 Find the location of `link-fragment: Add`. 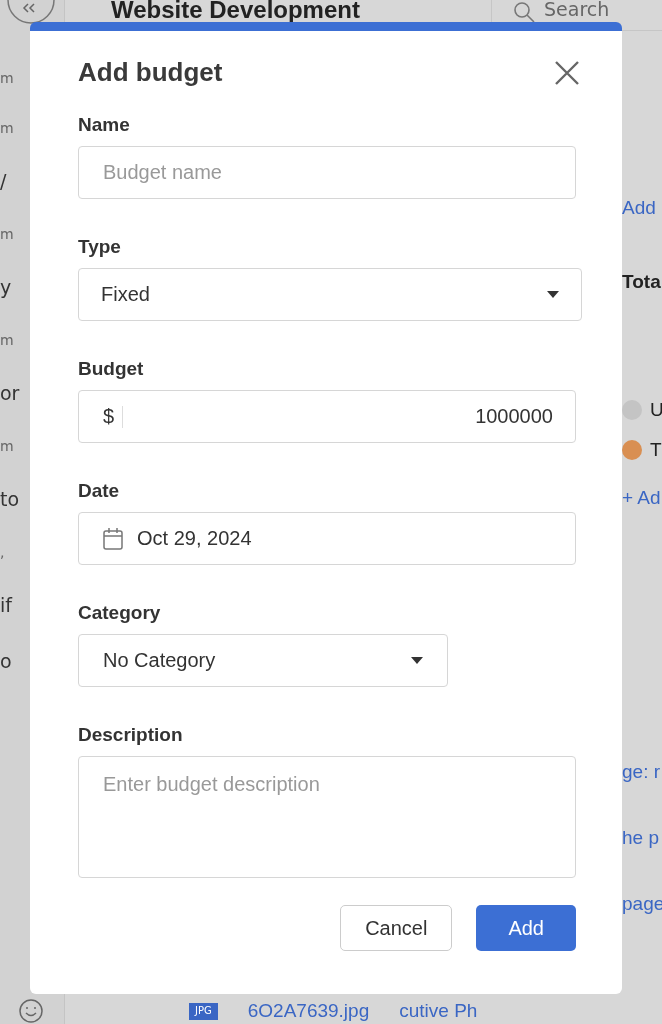

link-fragment: Add is located at coordinates (639, 208).